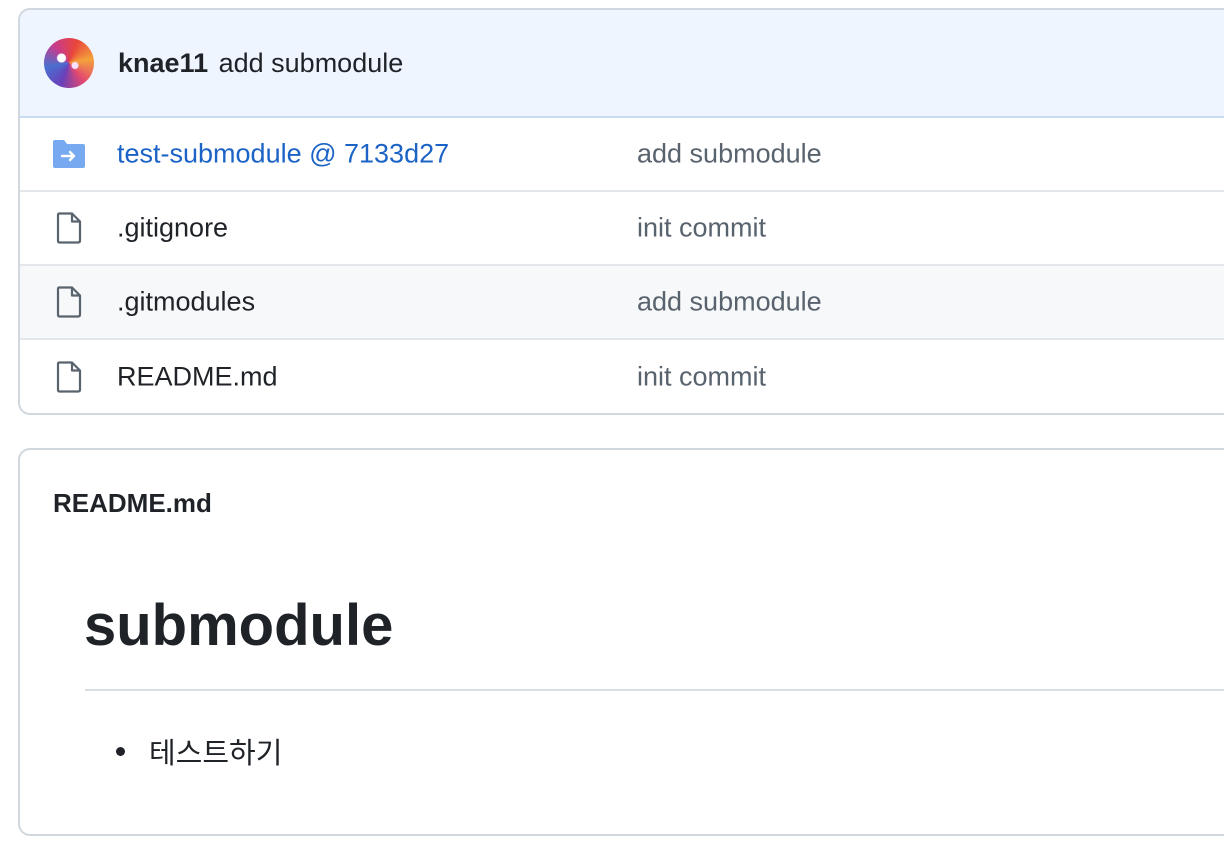  Describe the element at coordinates (654, 690) in the screenshot. I see `heading-divider` at that location.